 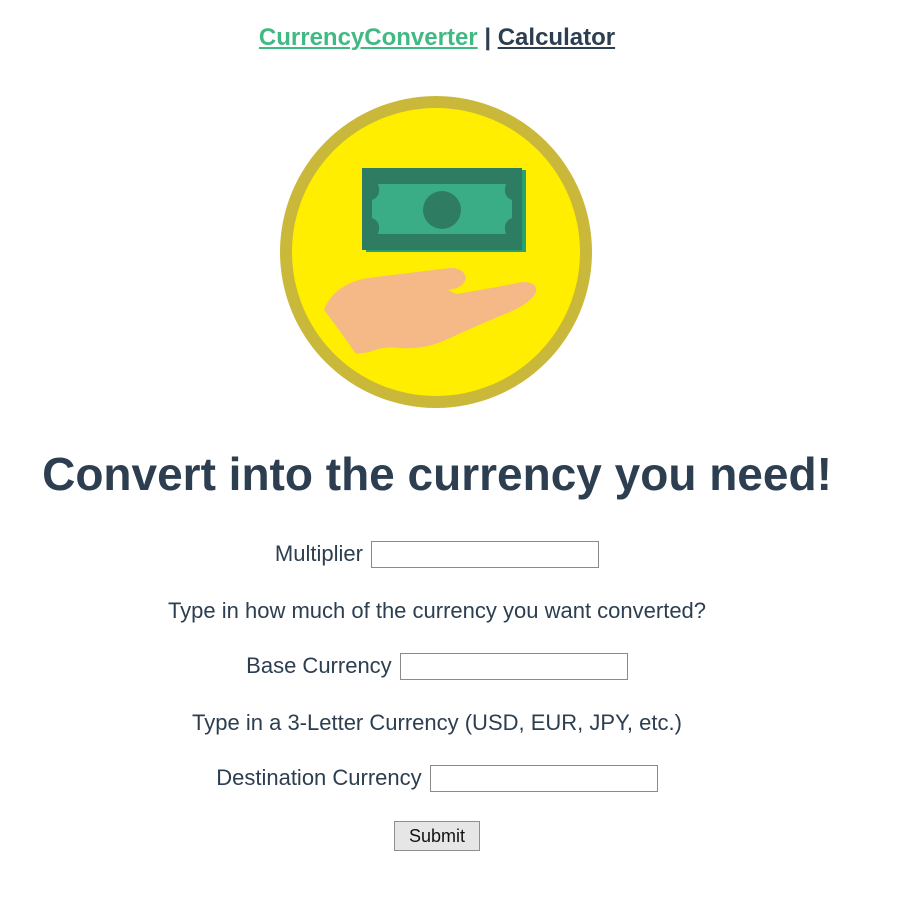 What do you see at coordinates (485, 554) in the screenshot?
I see `multiplier-input` at bounding box center [485, 554].